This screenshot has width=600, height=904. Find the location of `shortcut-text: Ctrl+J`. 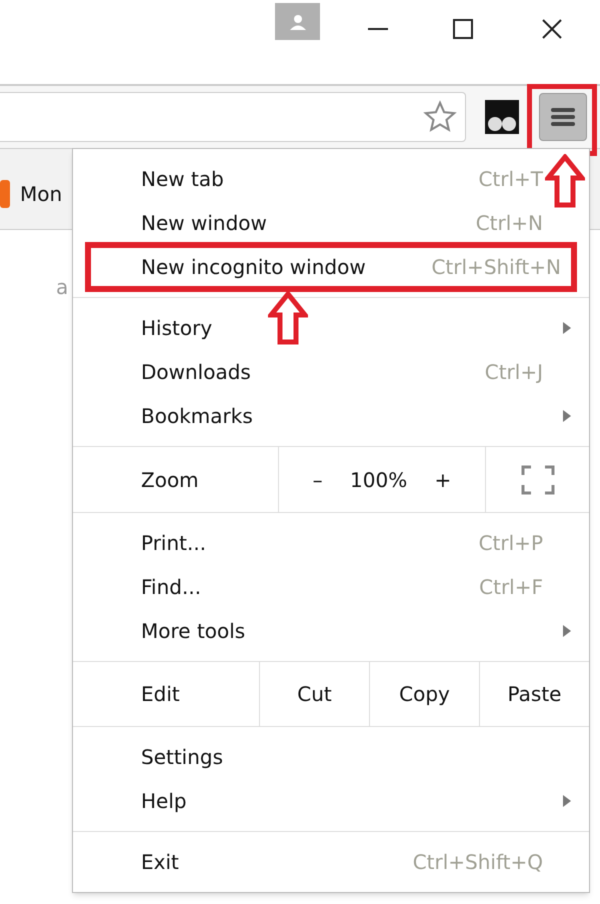

shortcut-text: Ctrl+J is located at coordinates (513, 372).